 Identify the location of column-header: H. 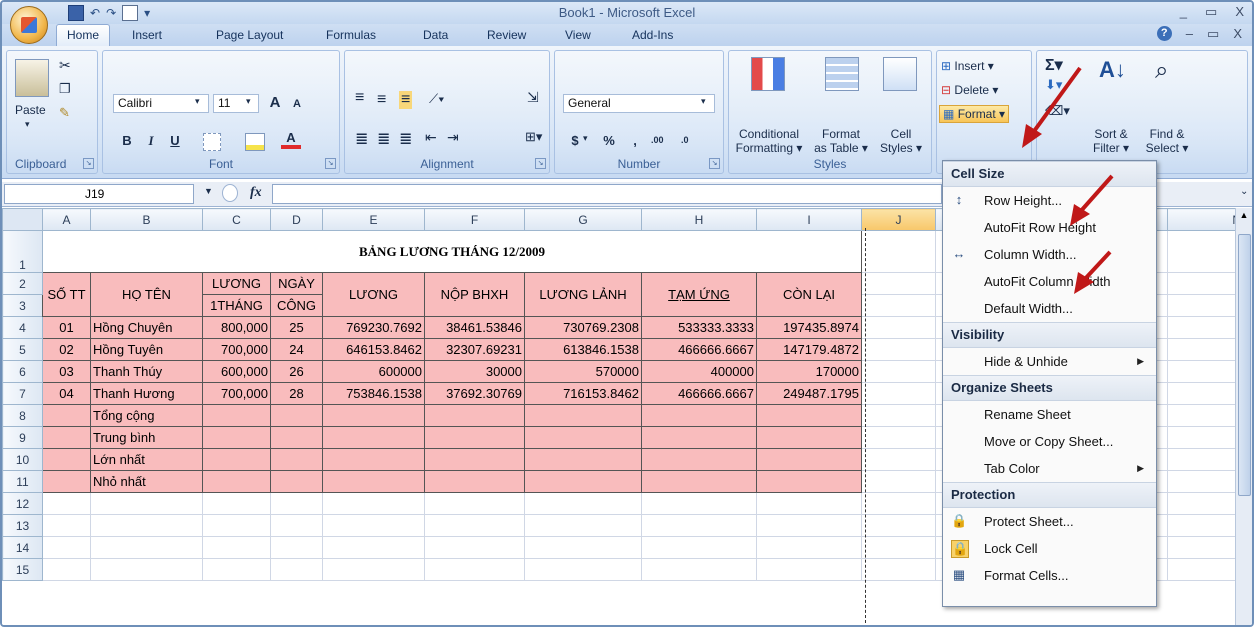
(699, 219).